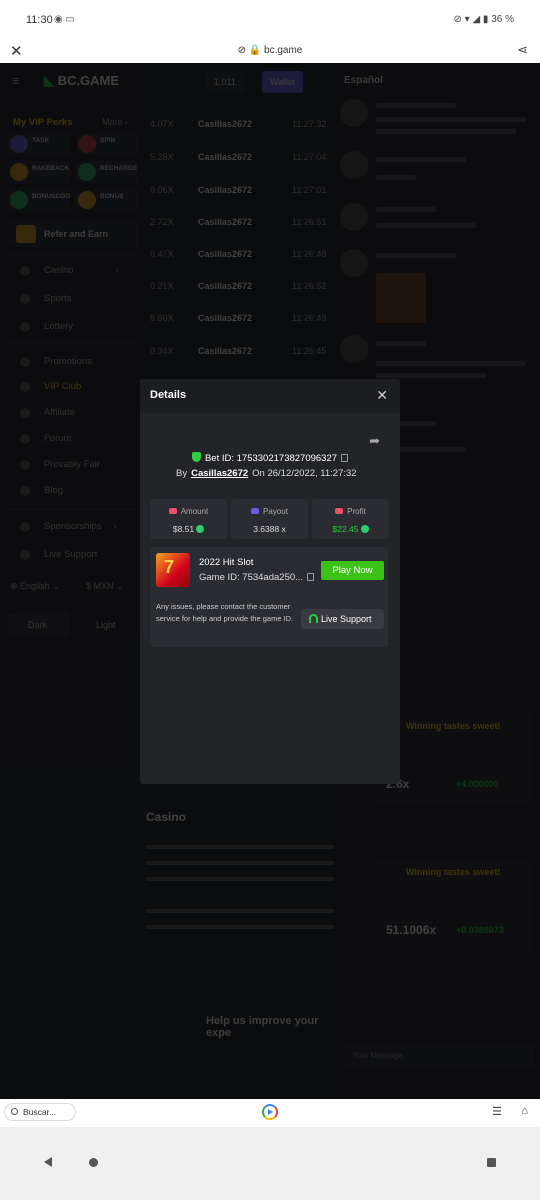  What do you see at coordinates (287, 458) in the screenshot?
I see `bet-id-value: 1753302173827096327` at bounding box center [287, 458].